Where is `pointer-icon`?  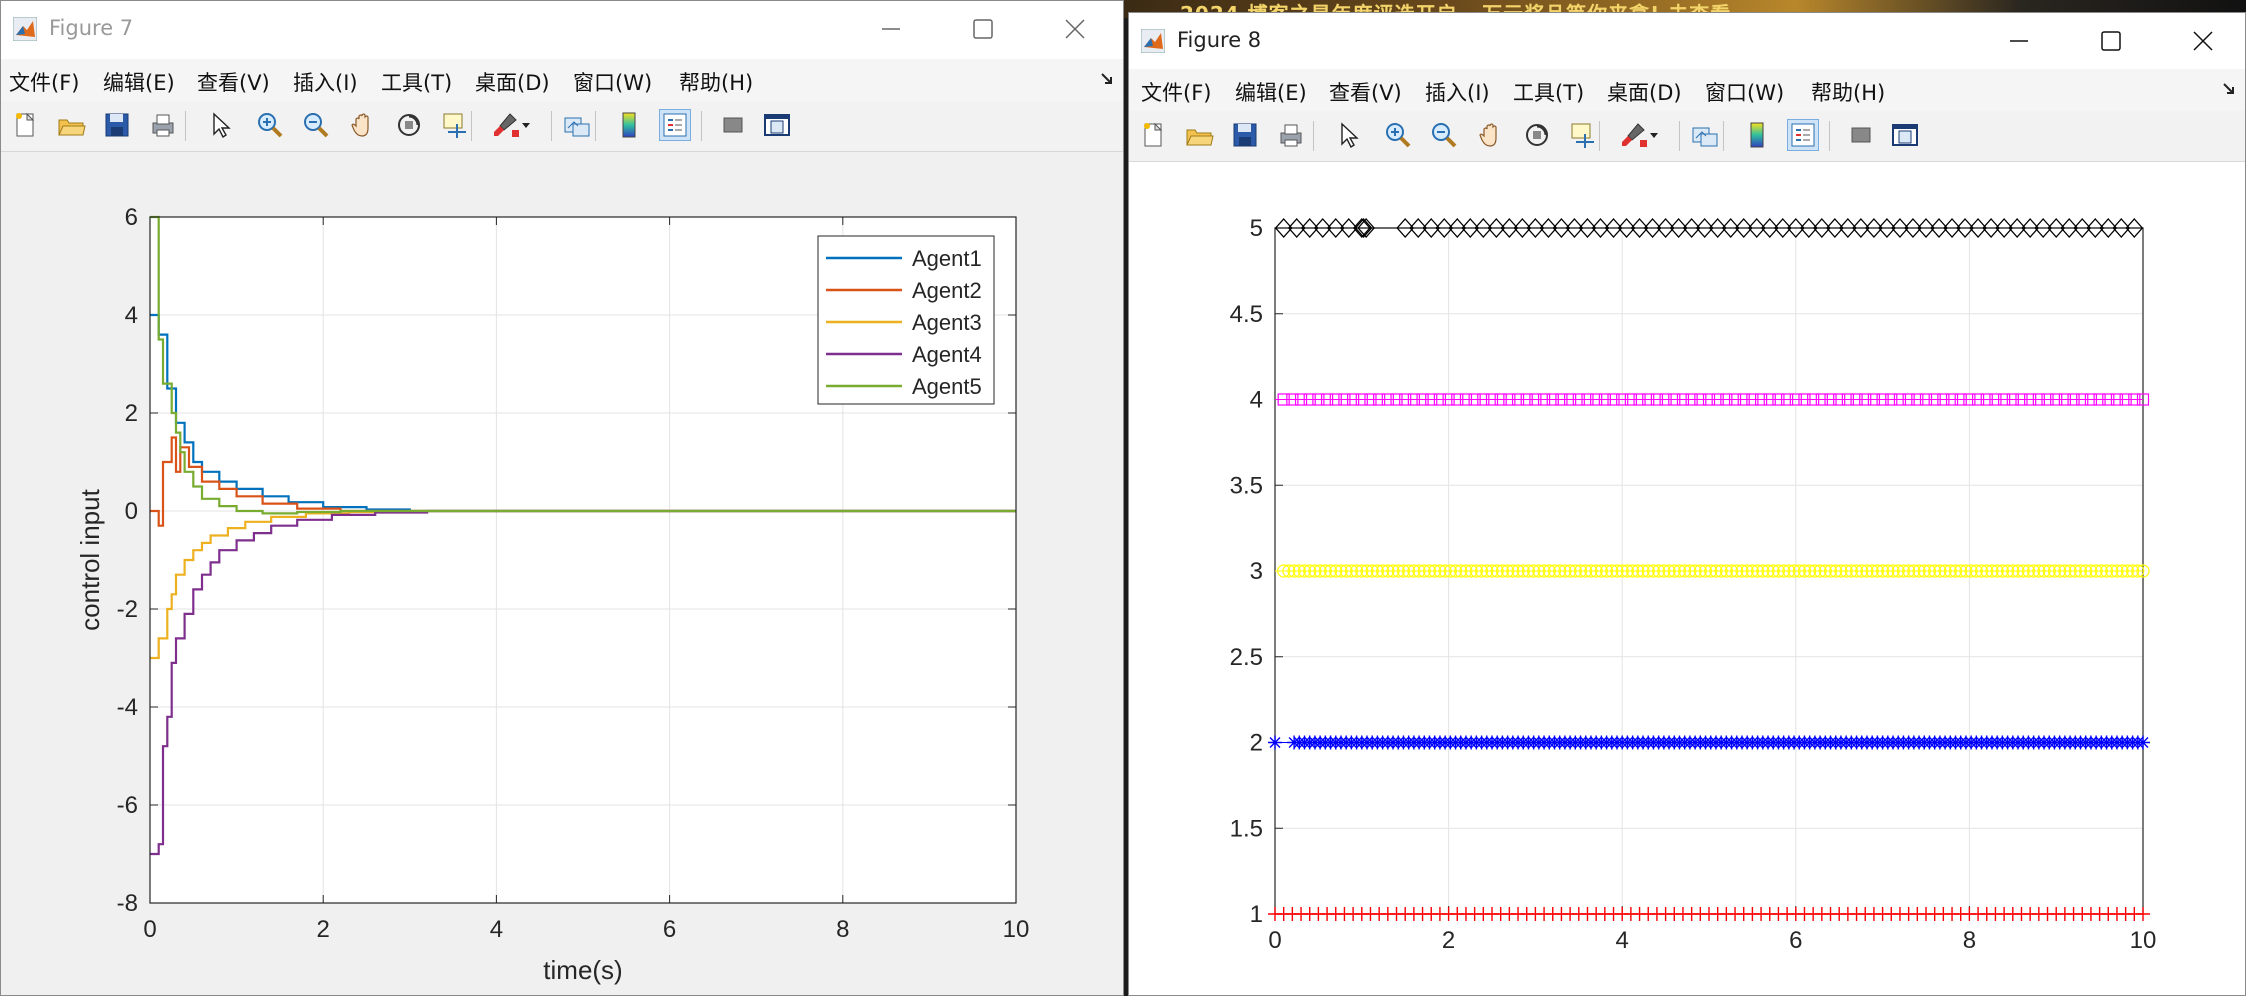 pointer-icon is located at coordinates (222, 125).